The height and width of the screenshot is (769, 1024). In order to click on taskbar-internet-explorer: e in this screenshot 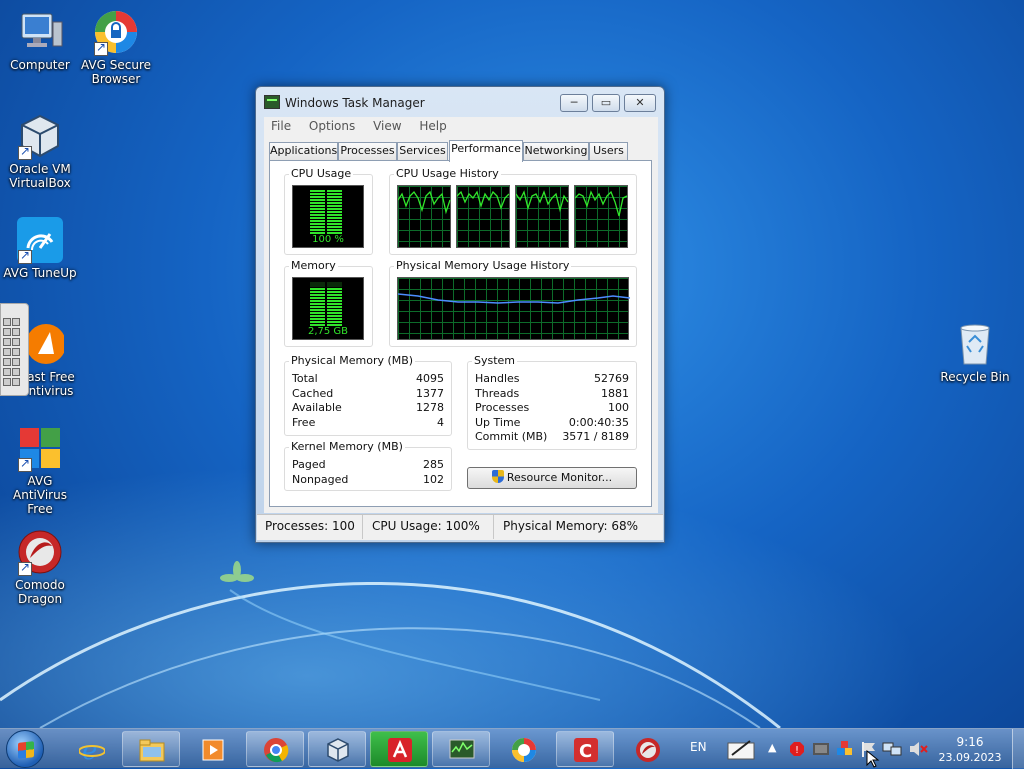, I will do `click(91, 749)`.